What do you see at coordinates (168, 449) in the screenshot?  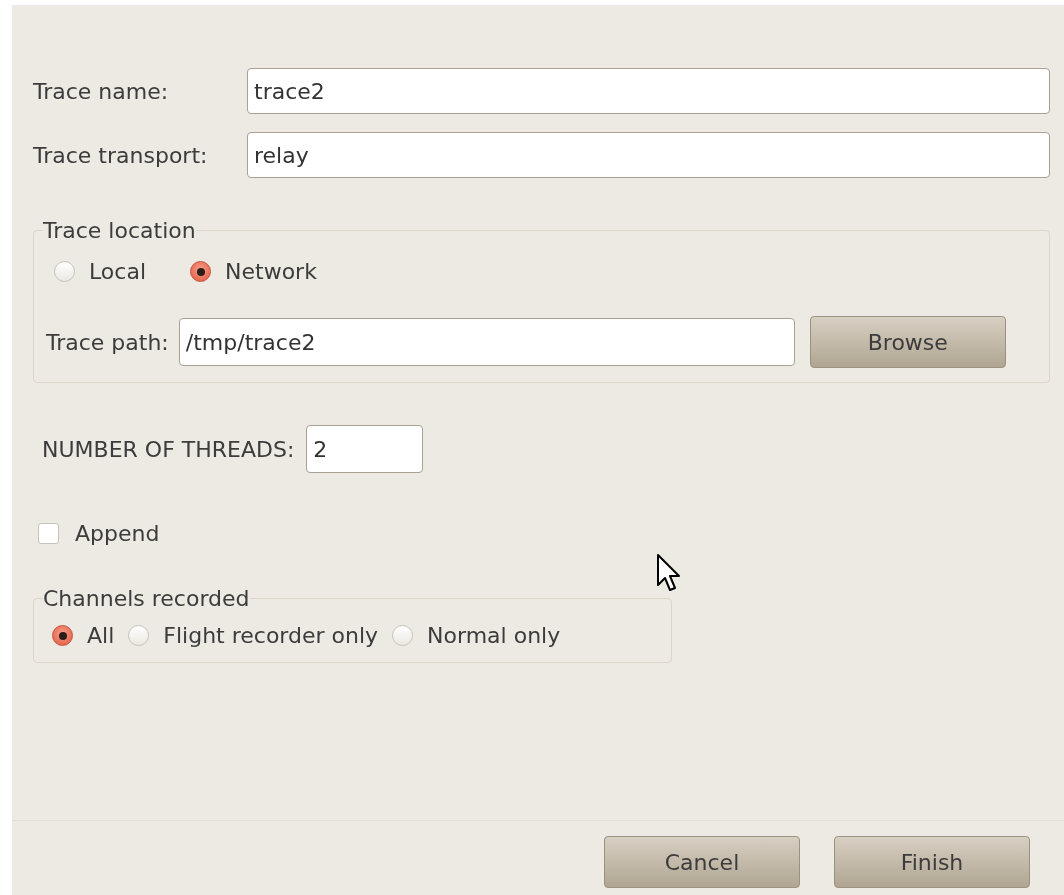 I see `field-label: NUMBER OF THREADS:` at bounding box center [168, 449].